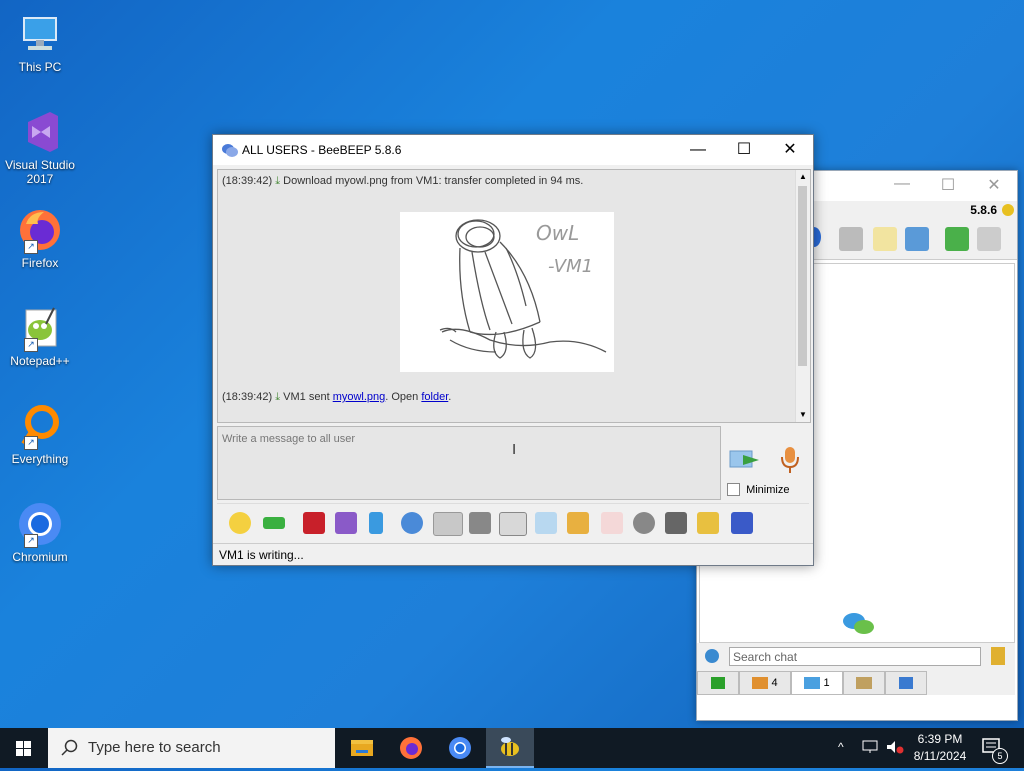  I want to click on message-text: . Open, so click(402, 397).